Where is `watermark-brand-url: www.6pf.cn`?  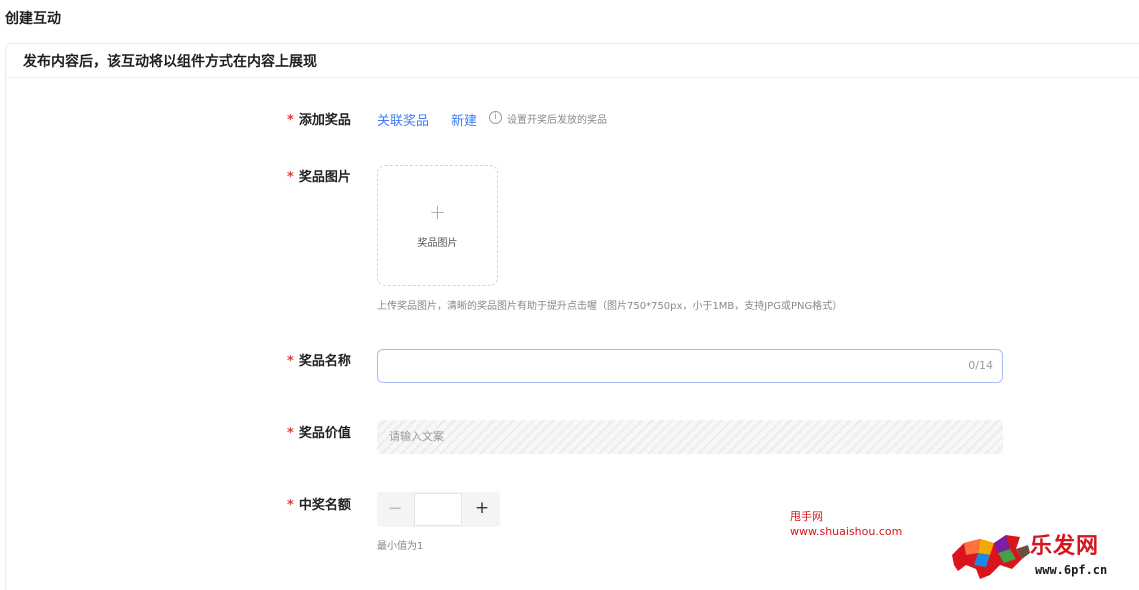 watermark-brand-url: www.6pf.cn is located at coordinates (1071, 570).